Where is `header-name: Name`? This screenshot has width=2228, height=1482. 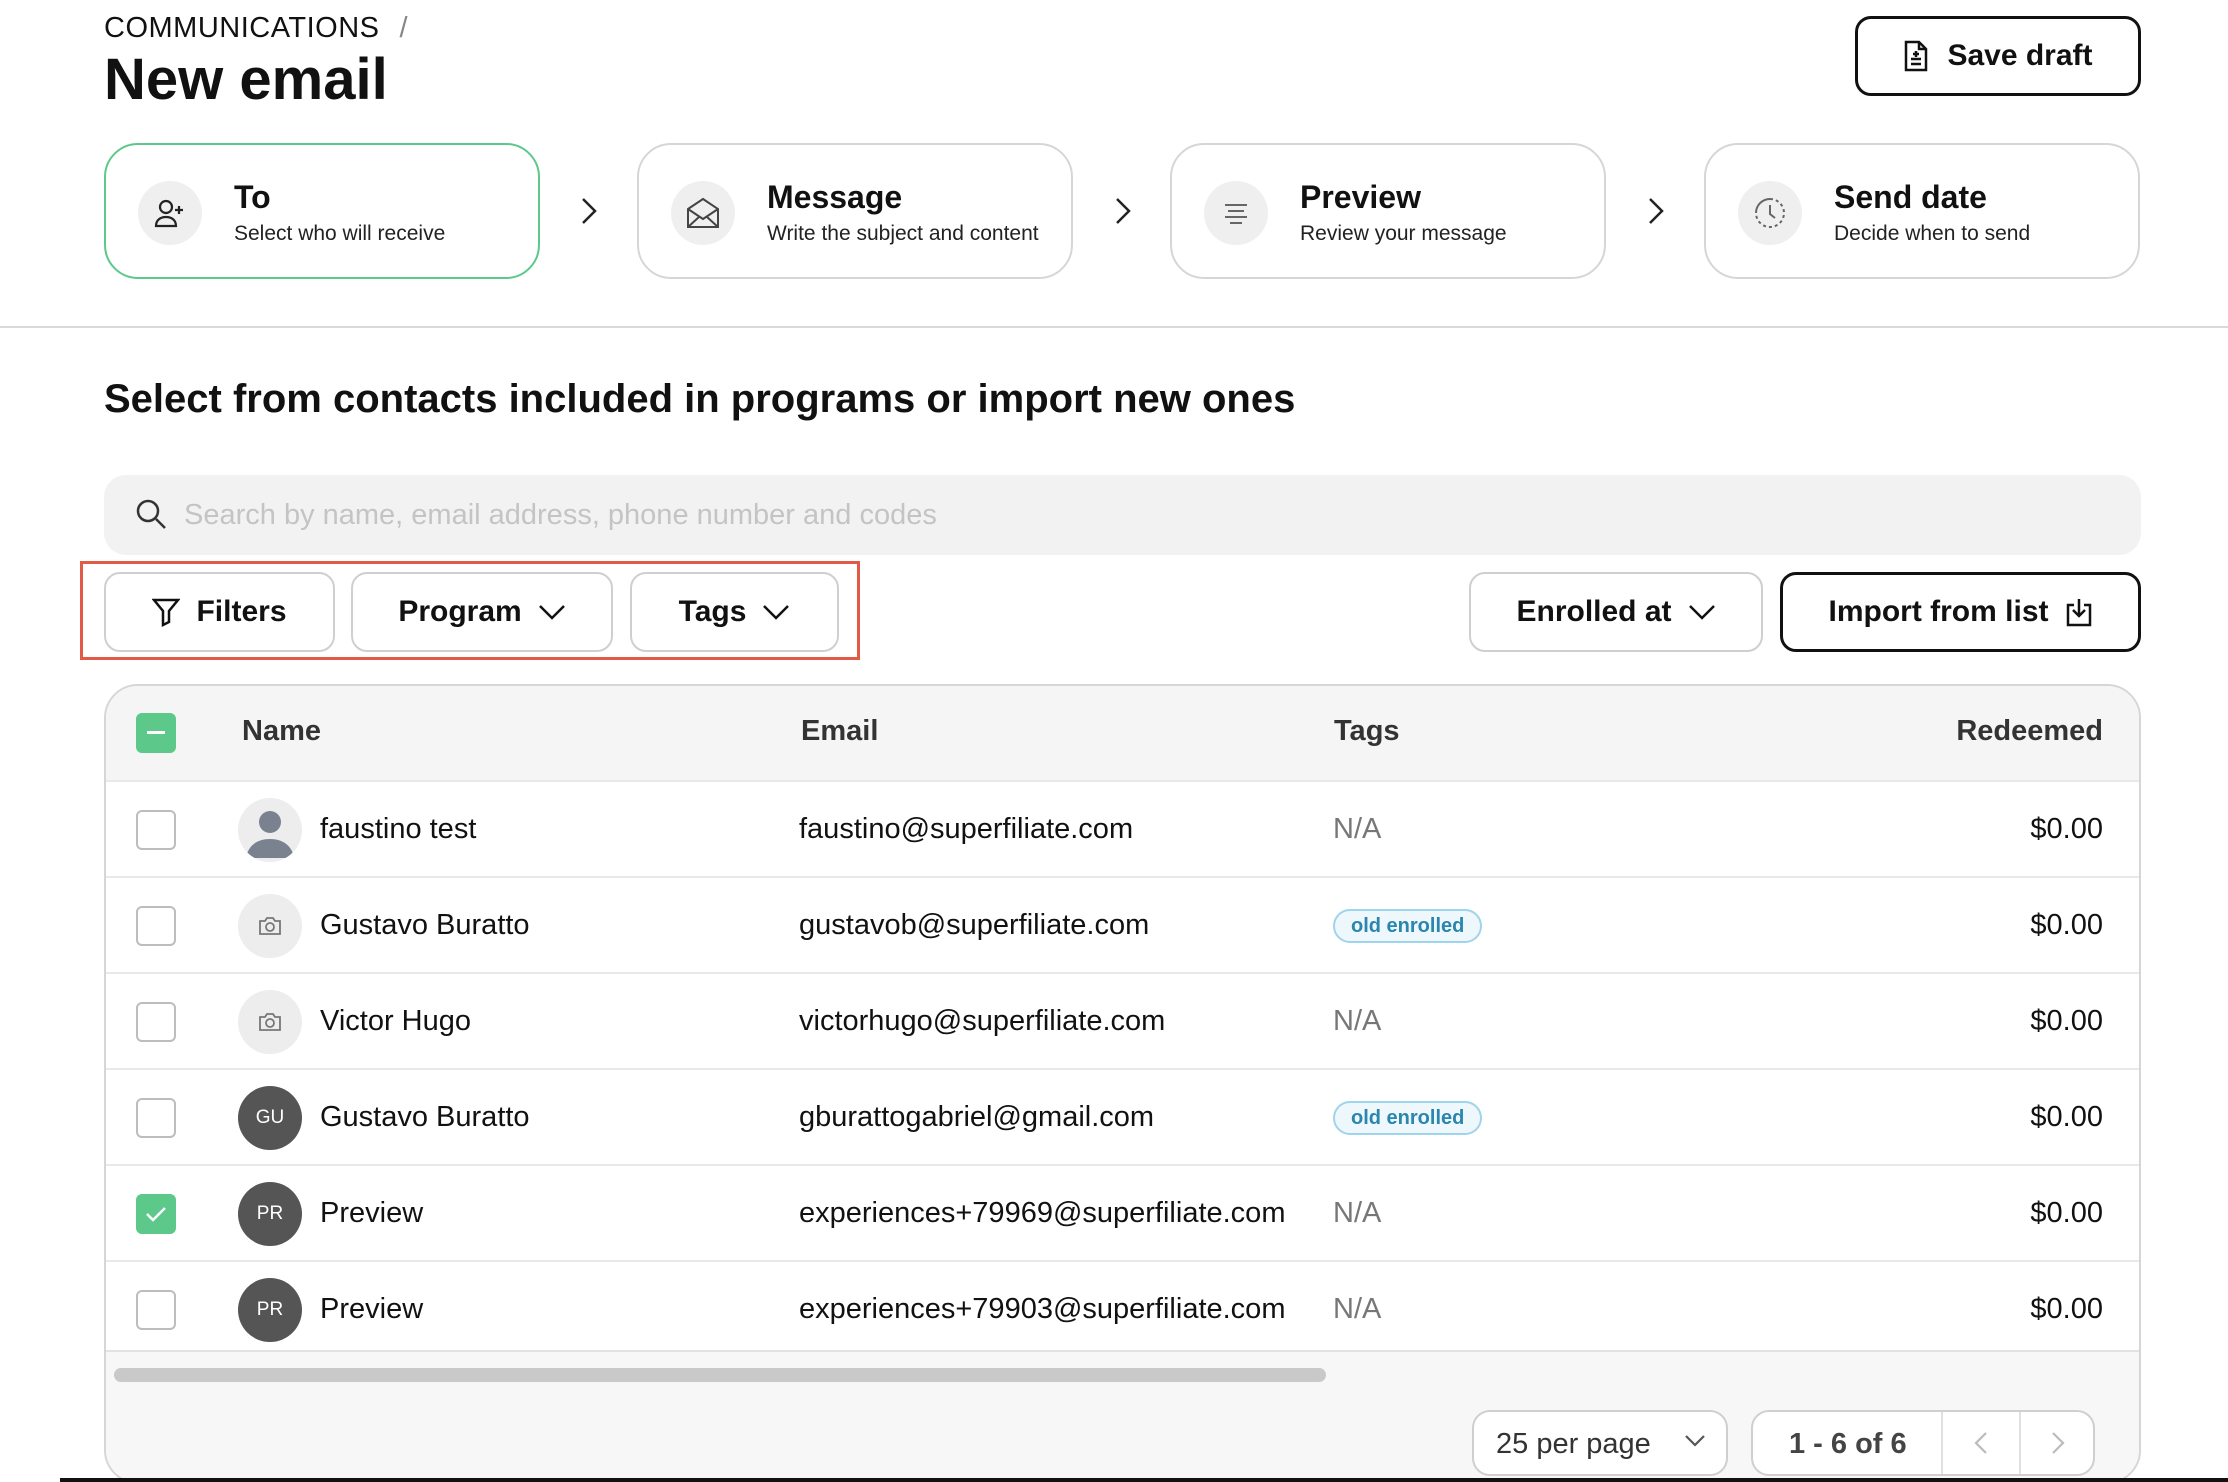
header-name: Name is located at coordinates (281, 731).